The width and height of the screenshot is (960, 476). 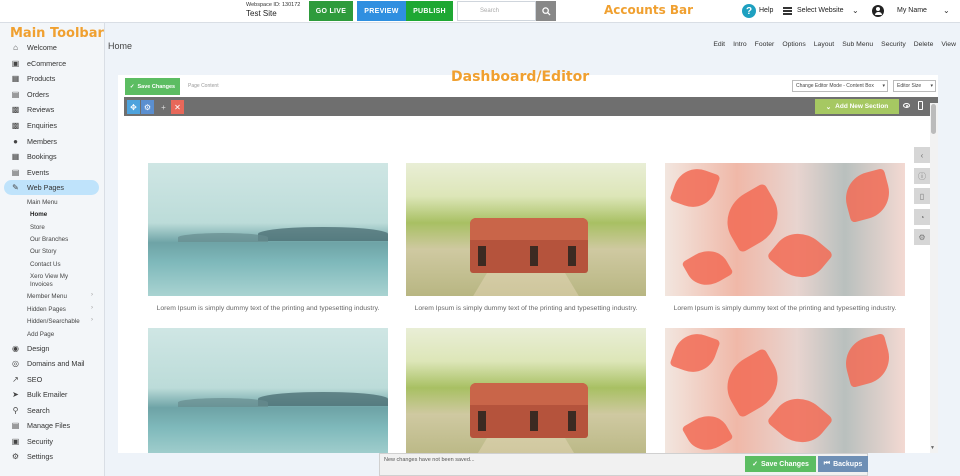 What do you see at coordinates (15, 47) in the screenshot?
I see `home-icon: ⌂` at bounding box center [15, 47].